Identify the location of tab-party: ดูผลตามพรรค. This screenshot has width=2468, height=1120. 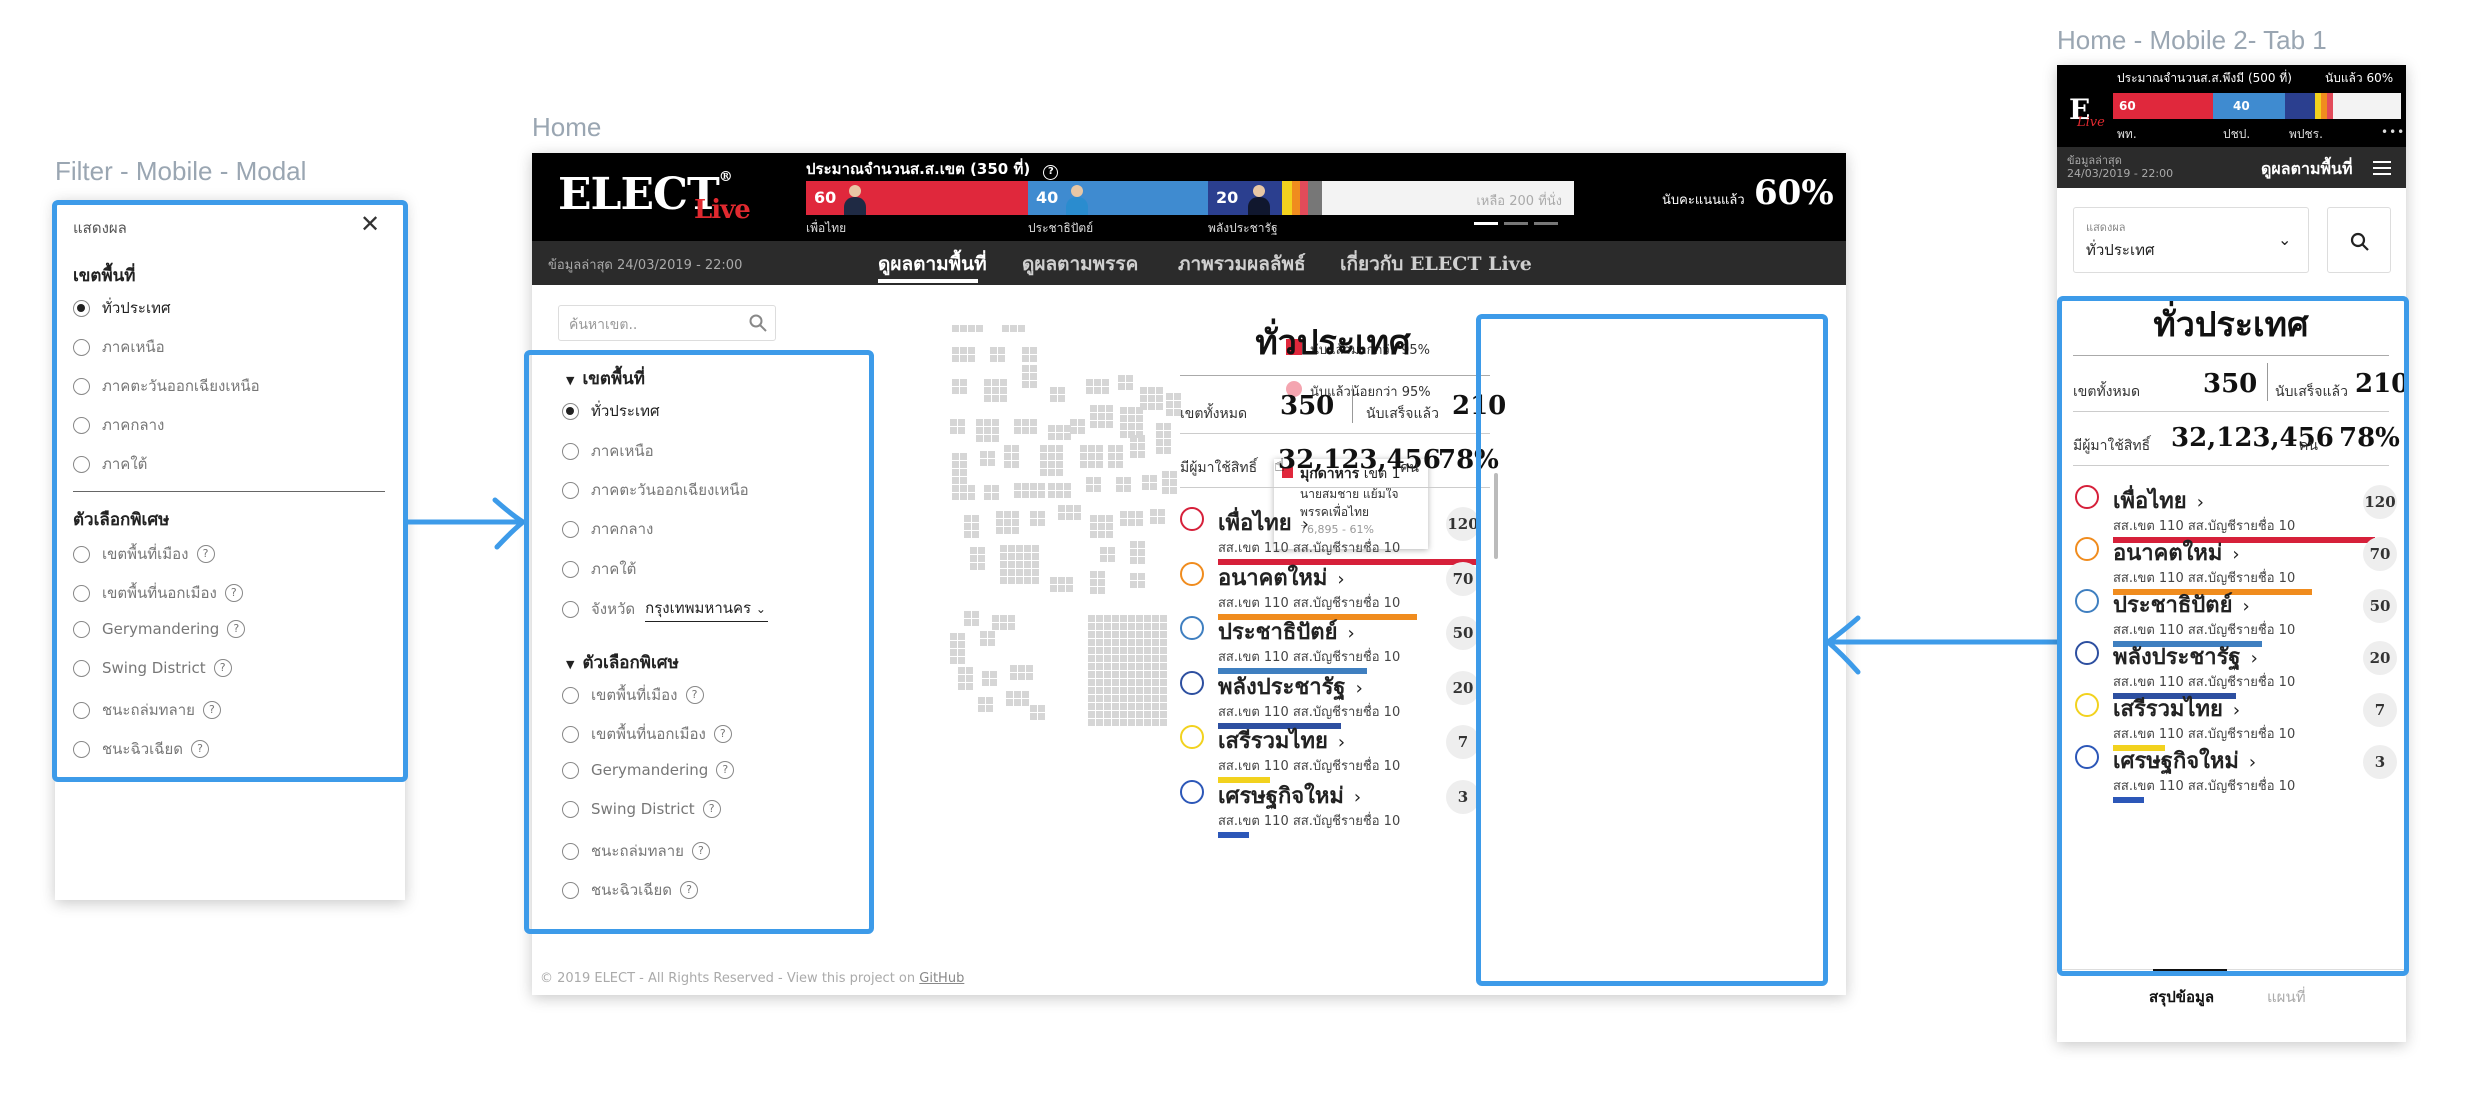
(1080, 264).